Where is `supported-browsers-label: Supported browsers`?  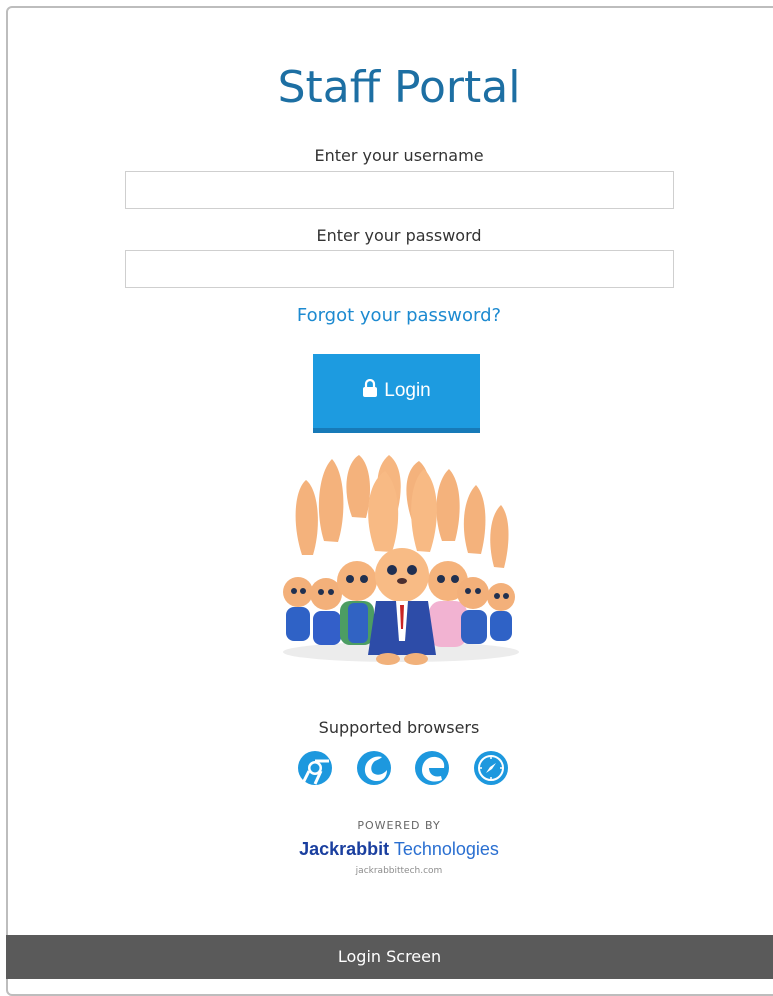
supported-browsers-label: Supported browsers is located at coordinates (399, 727).